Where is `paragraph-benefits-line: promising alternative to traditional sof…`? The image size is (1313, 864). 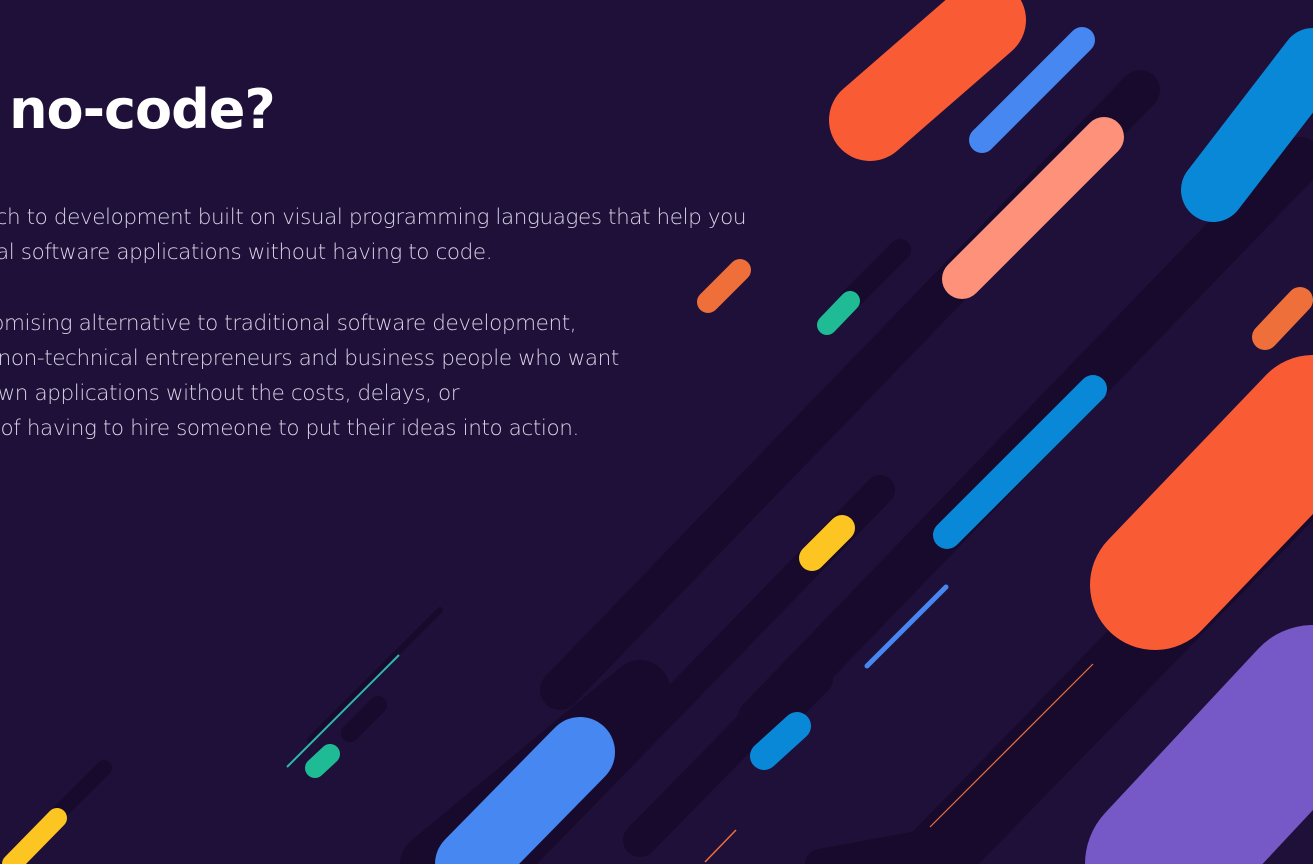 paragraph-benefits-line: promising alternative to traditional sof… is located at coordinates (288, 323).